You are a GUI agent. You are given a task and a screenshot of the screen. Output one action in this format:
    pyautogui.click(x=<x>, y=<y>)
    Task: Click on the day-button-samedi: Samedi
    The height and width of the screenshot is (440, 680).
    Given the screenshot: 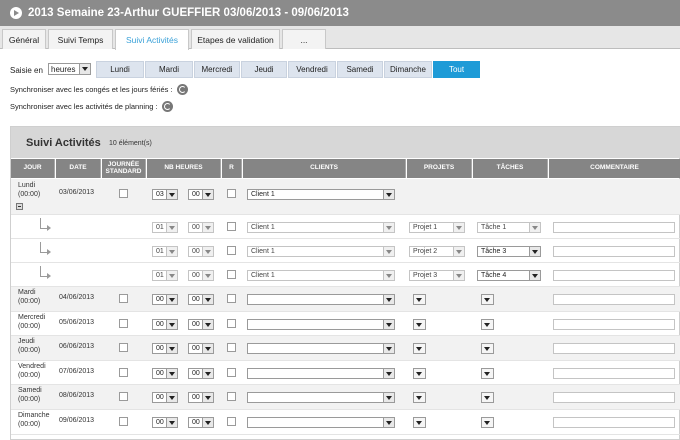 What is the action you would take?
    pyautogui.click(x=360, y=69)
    